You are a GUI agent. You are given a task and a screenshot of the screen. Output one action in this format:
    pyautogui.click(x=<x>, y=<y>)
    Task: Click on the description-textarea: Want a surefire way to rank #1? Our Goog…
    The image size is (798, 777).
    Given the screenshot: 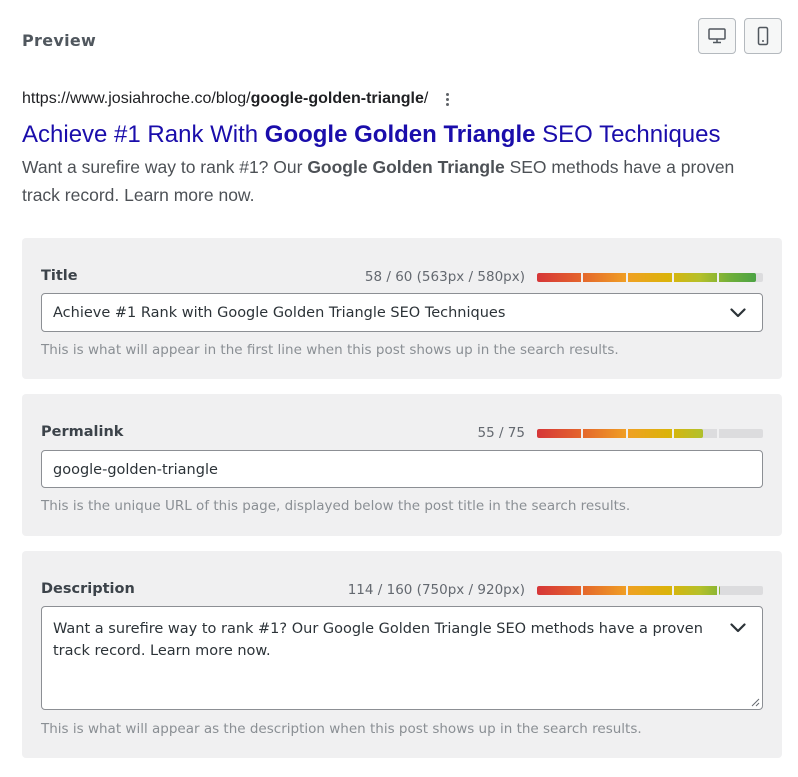 What is the action you would take?
    pyautogui.click(x=402, y=658)
    